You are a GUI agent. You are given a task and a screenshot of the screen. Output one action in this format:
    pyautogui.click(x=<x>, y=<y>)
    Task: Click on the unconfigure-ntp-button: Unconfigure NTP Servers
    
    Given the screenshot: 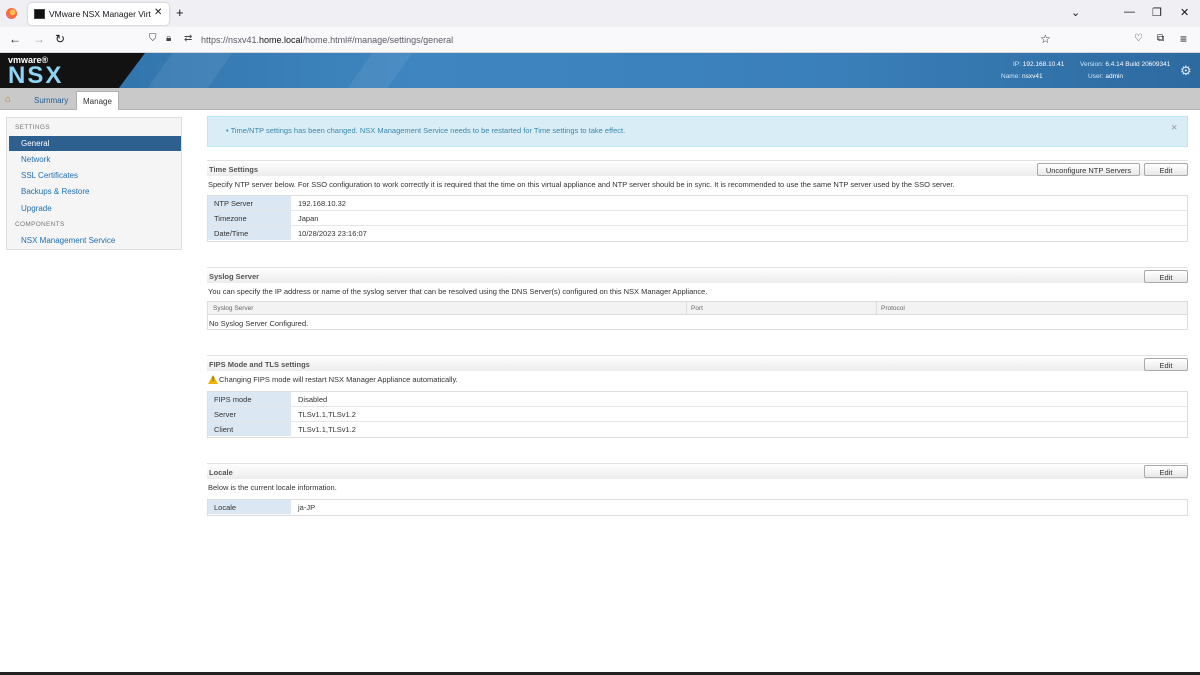 What is the action you would take?
    pyautogui.click(x=1088, y=169)
    